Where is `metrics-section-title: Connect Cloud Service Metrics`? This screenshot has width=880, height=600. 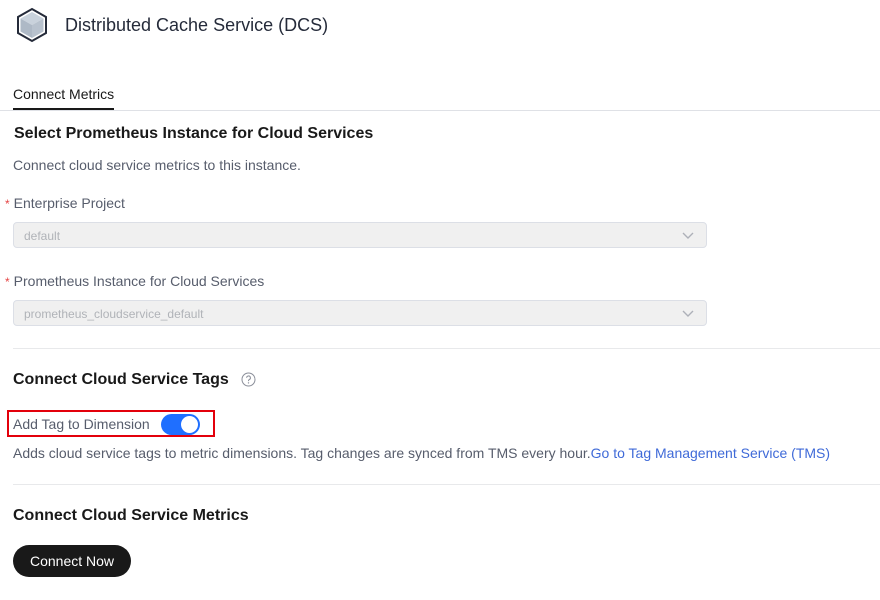 metrics-section-title: Connect Cloud Service Metrics is located at coordinates (131, 515).